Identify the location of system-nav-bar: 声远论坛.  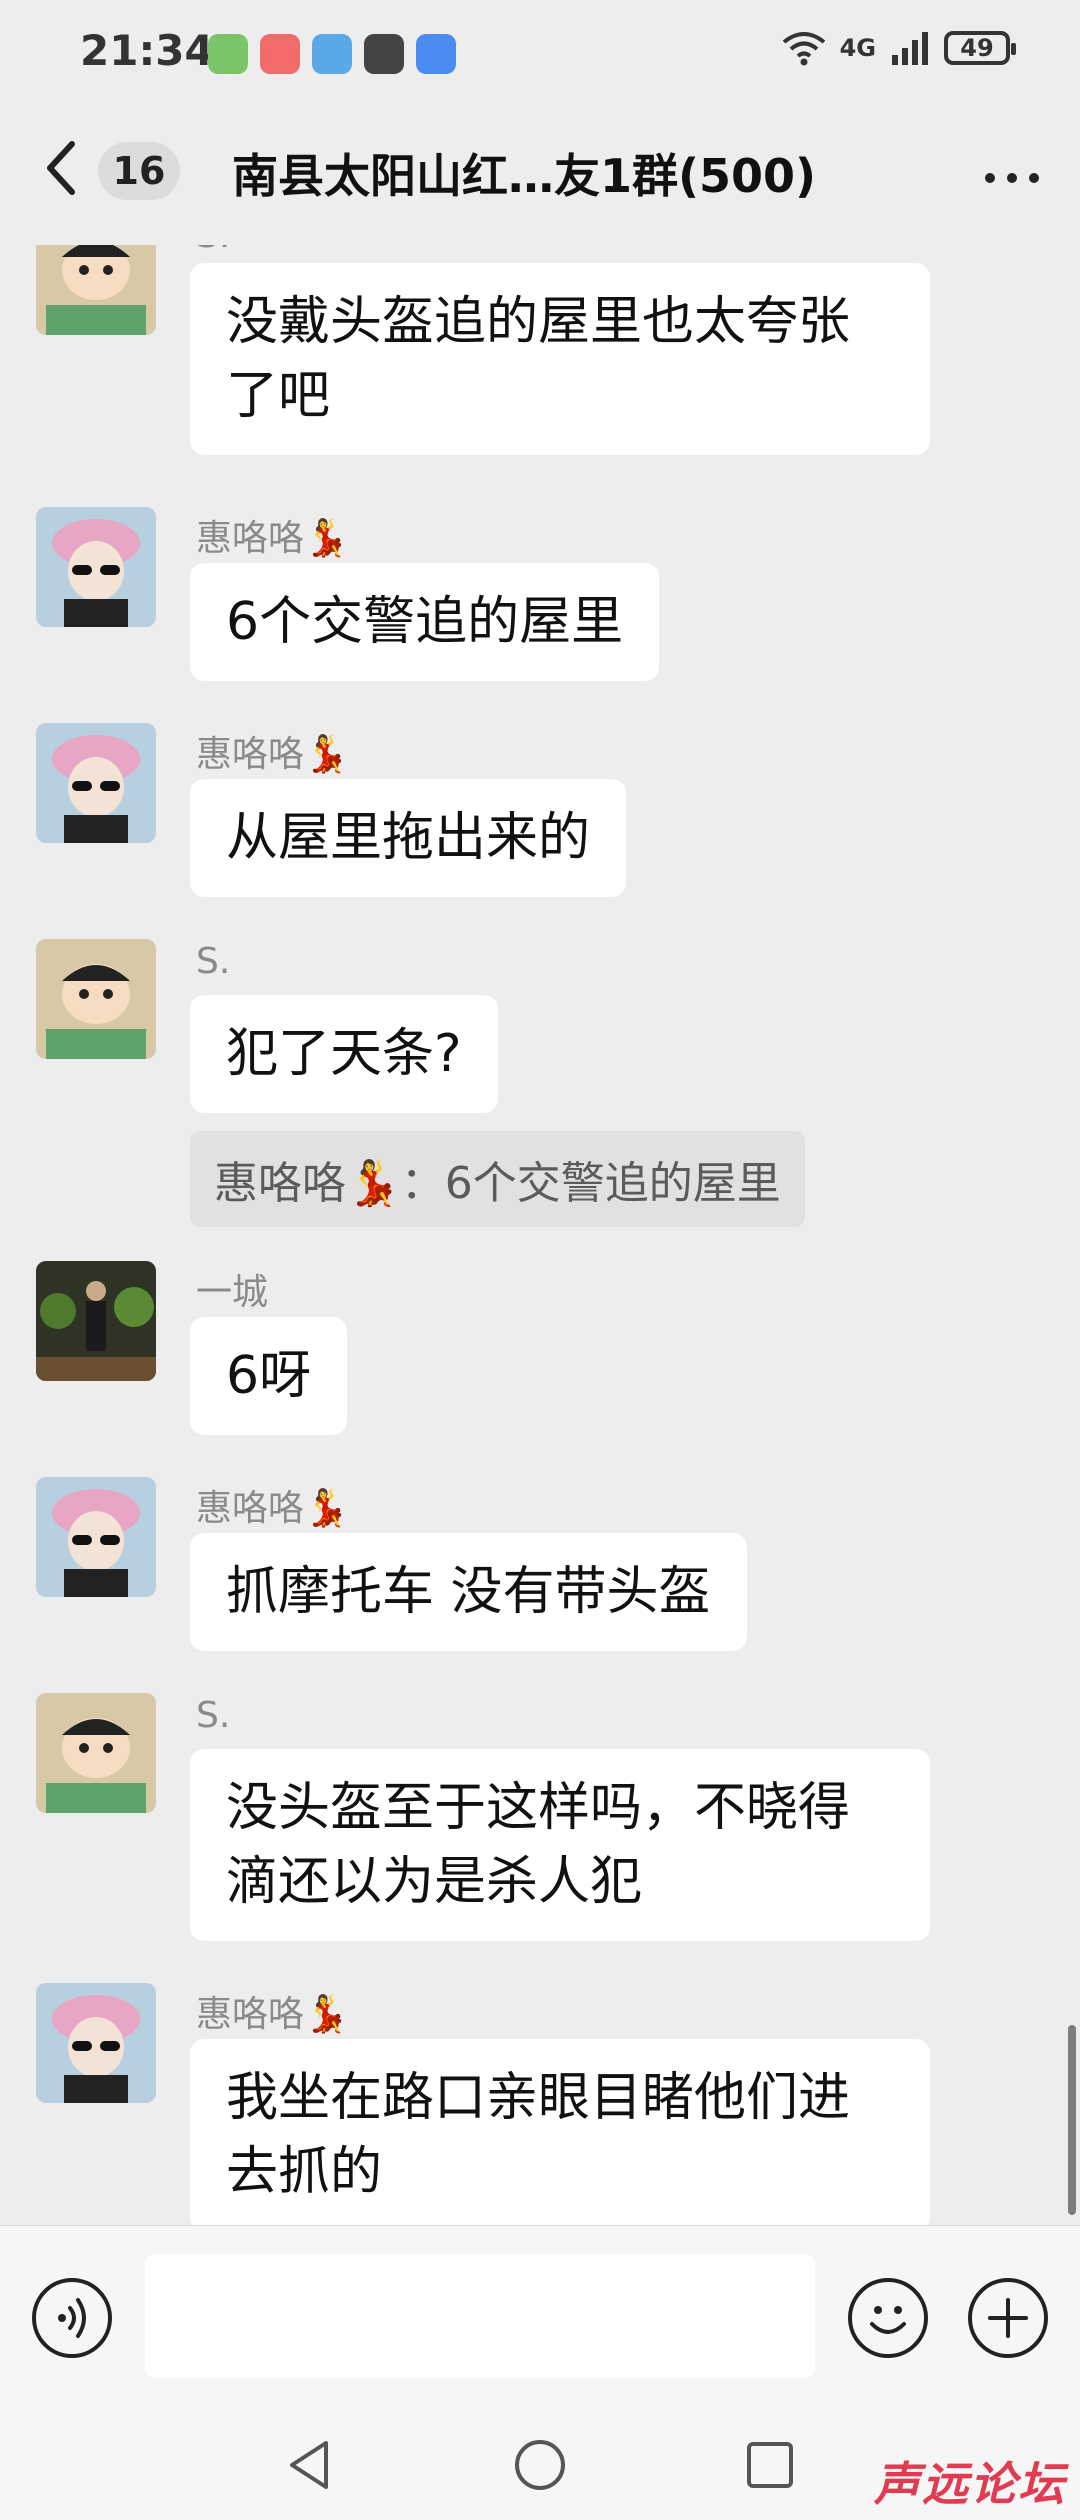
(540, 2462).